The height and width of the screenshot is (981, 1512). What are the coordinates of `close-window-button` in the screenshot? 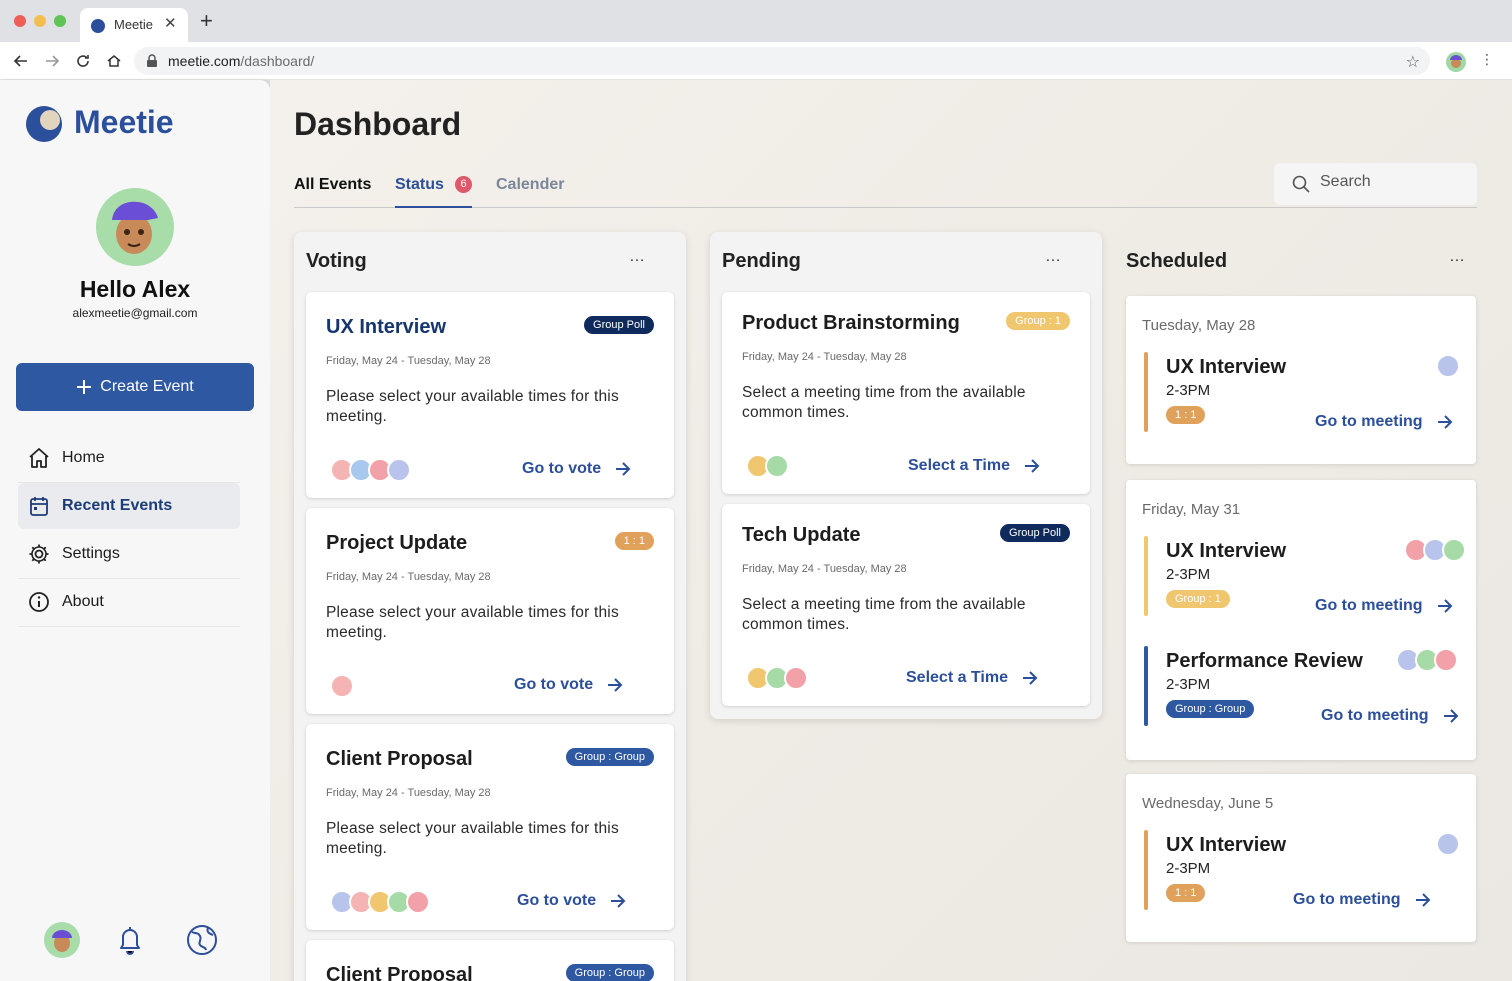 It's located at (20, 21).